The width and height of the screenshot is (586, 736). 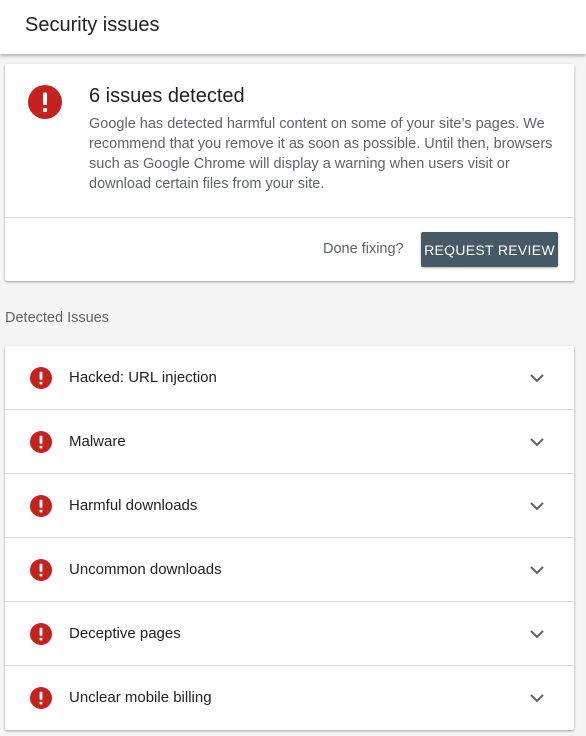 I want to click on issue-label: Hacked: URL injection, so click(x=143, y=377).